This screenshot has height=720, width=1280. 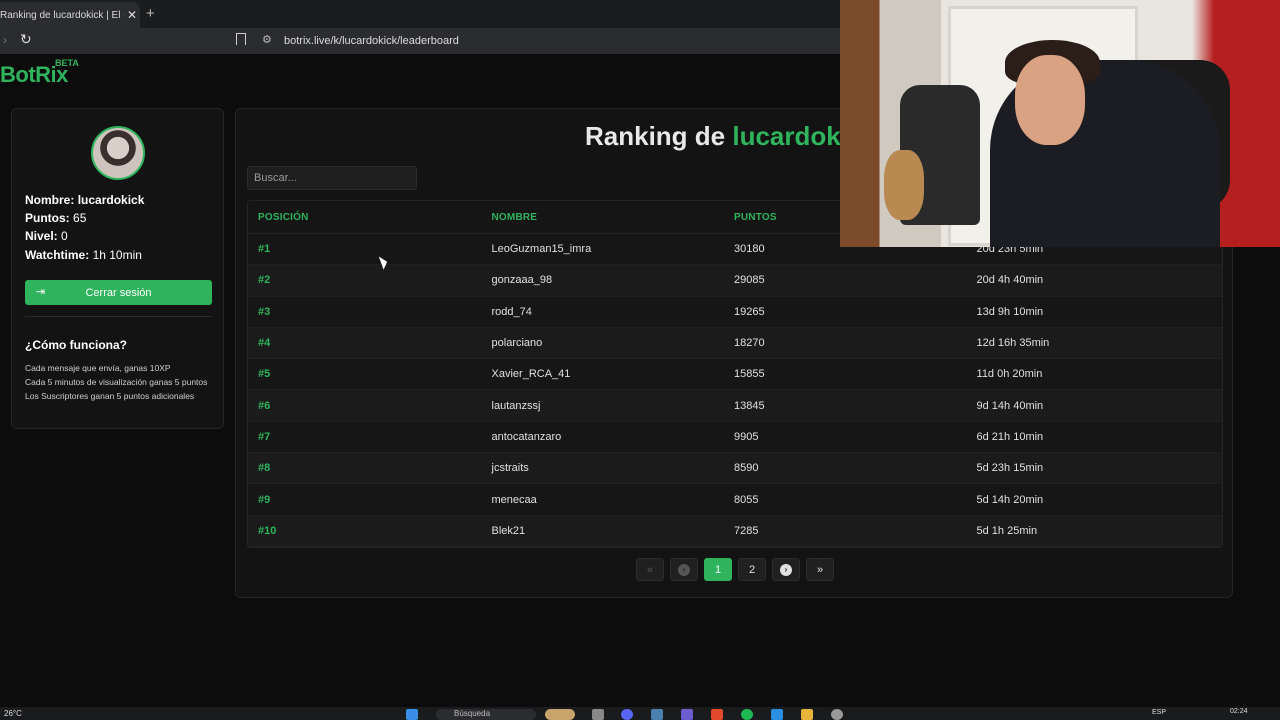 I want to click on language-indicator: ESP, so click(x=1159, y=712).